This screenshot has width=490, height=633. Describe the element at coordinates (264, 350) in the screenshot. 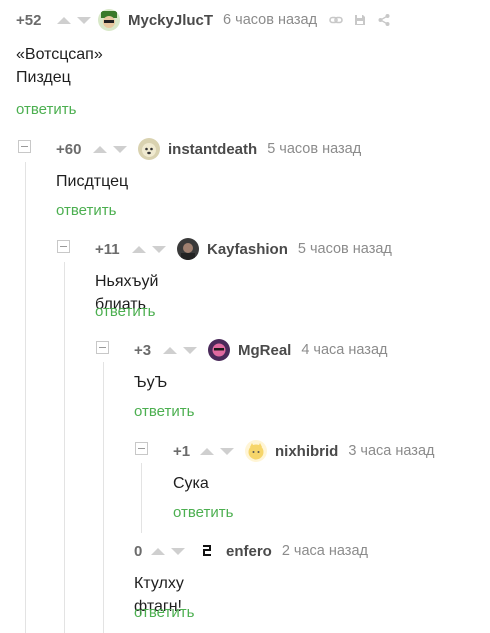

I see `comment-author: MgReal` at that location.